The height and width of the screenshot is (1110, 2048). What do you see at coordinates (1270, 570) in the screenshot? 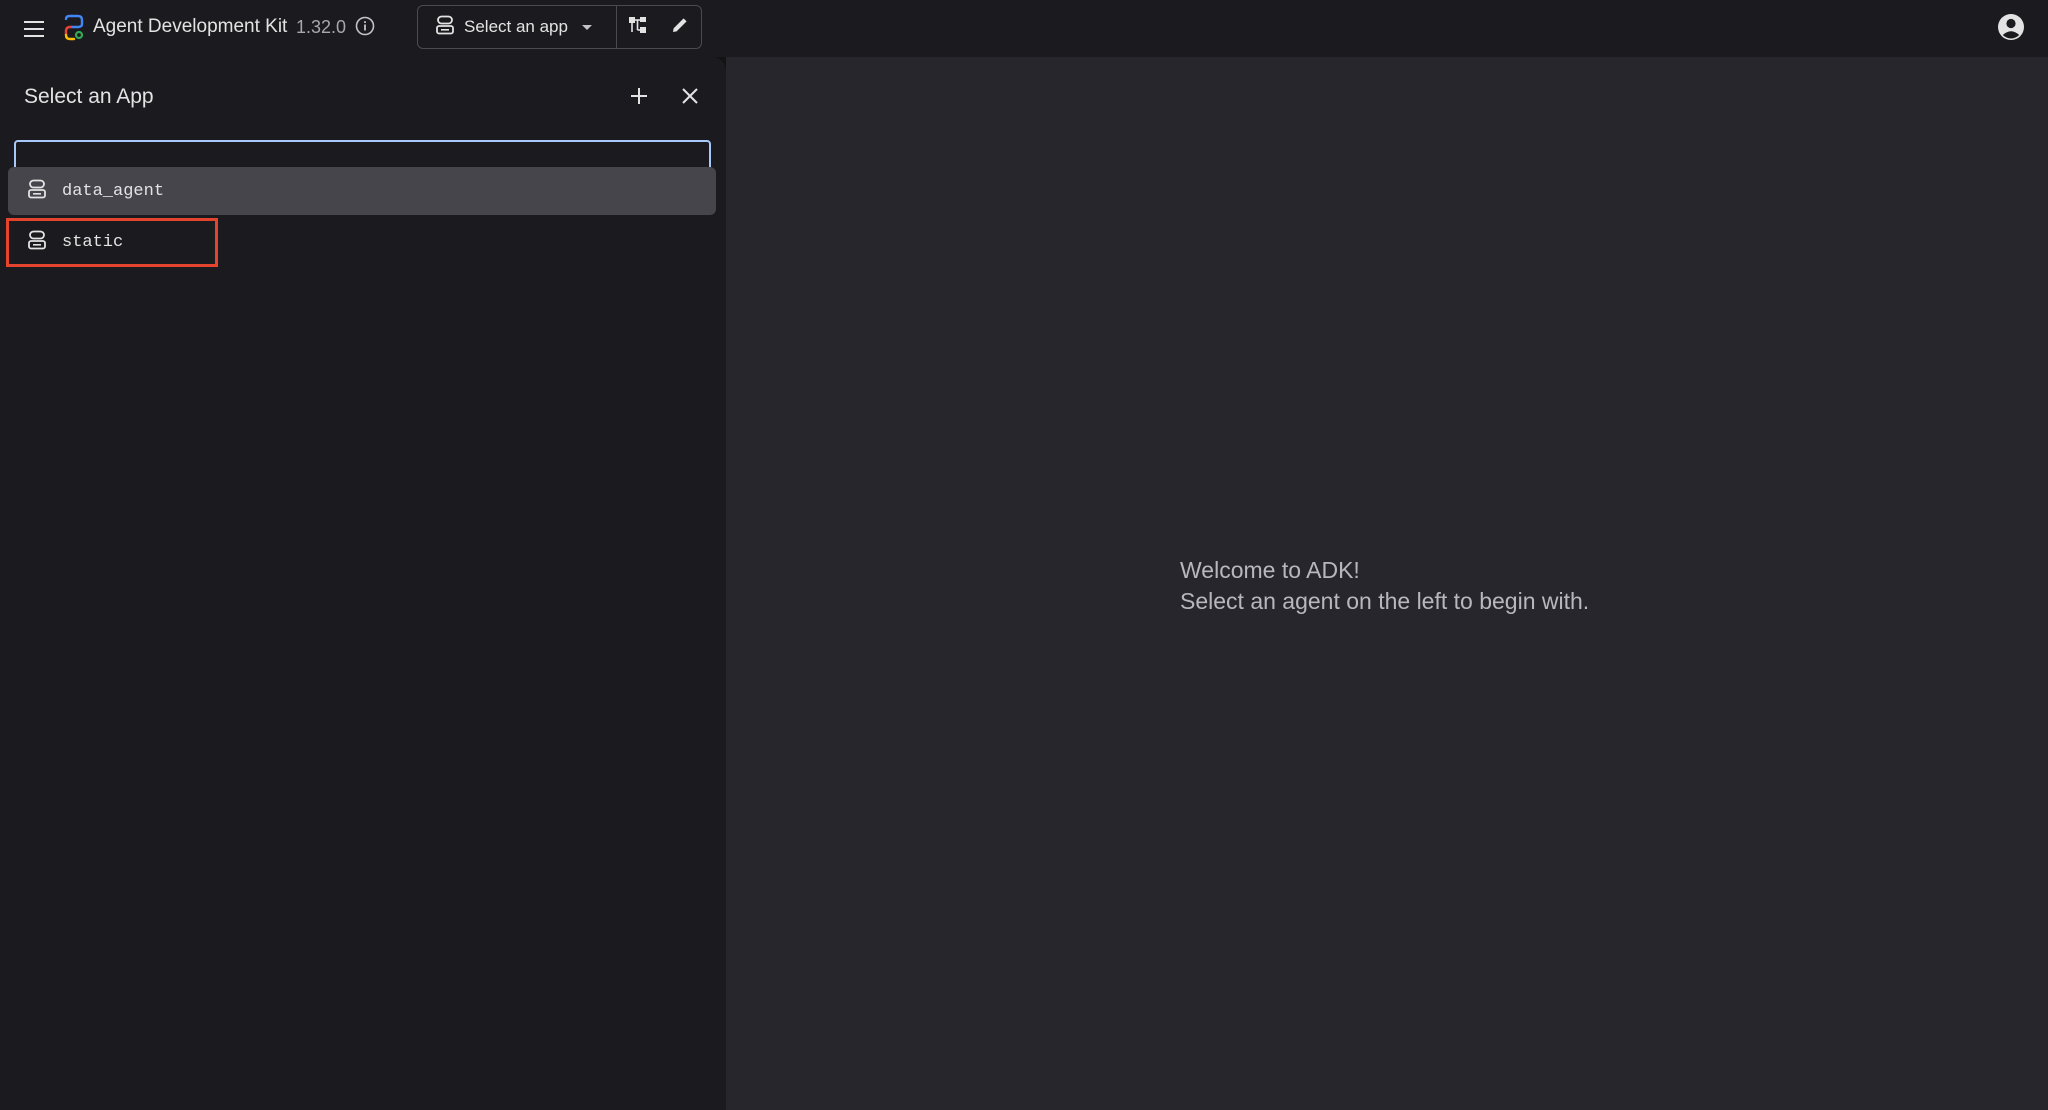
I see `welcome-title: Welcome to ADK!` at bounding box center [1270, 570].